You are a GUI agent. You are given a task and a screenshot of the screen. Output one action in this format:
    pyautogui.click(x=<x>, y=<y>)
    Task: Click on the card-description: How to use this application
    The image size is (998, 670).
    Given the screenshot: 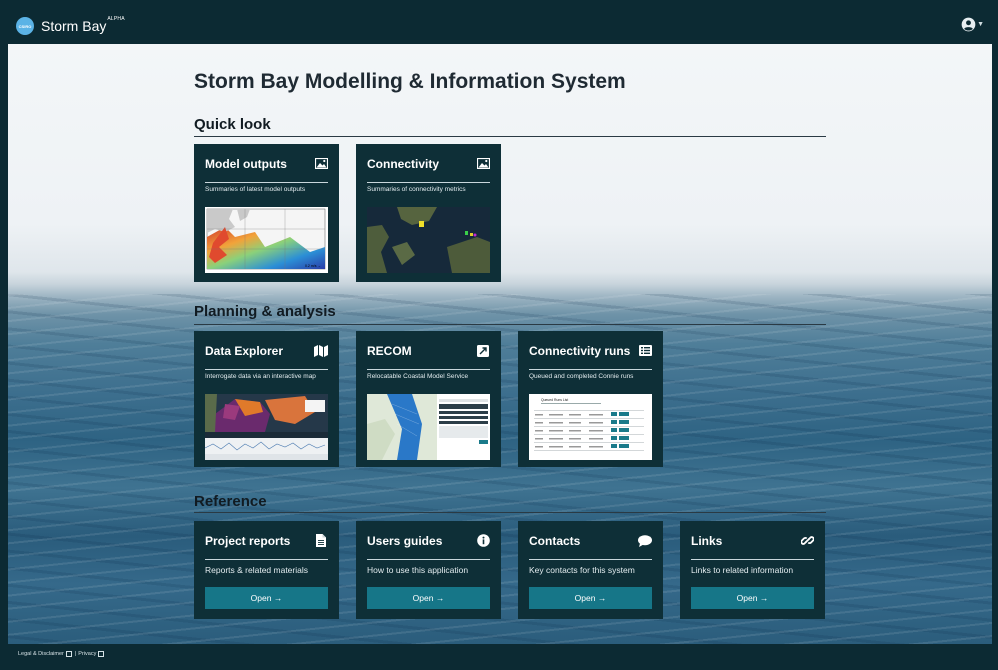 What is the action you would take?
    pyautogui.click(x=418, y=570)
    